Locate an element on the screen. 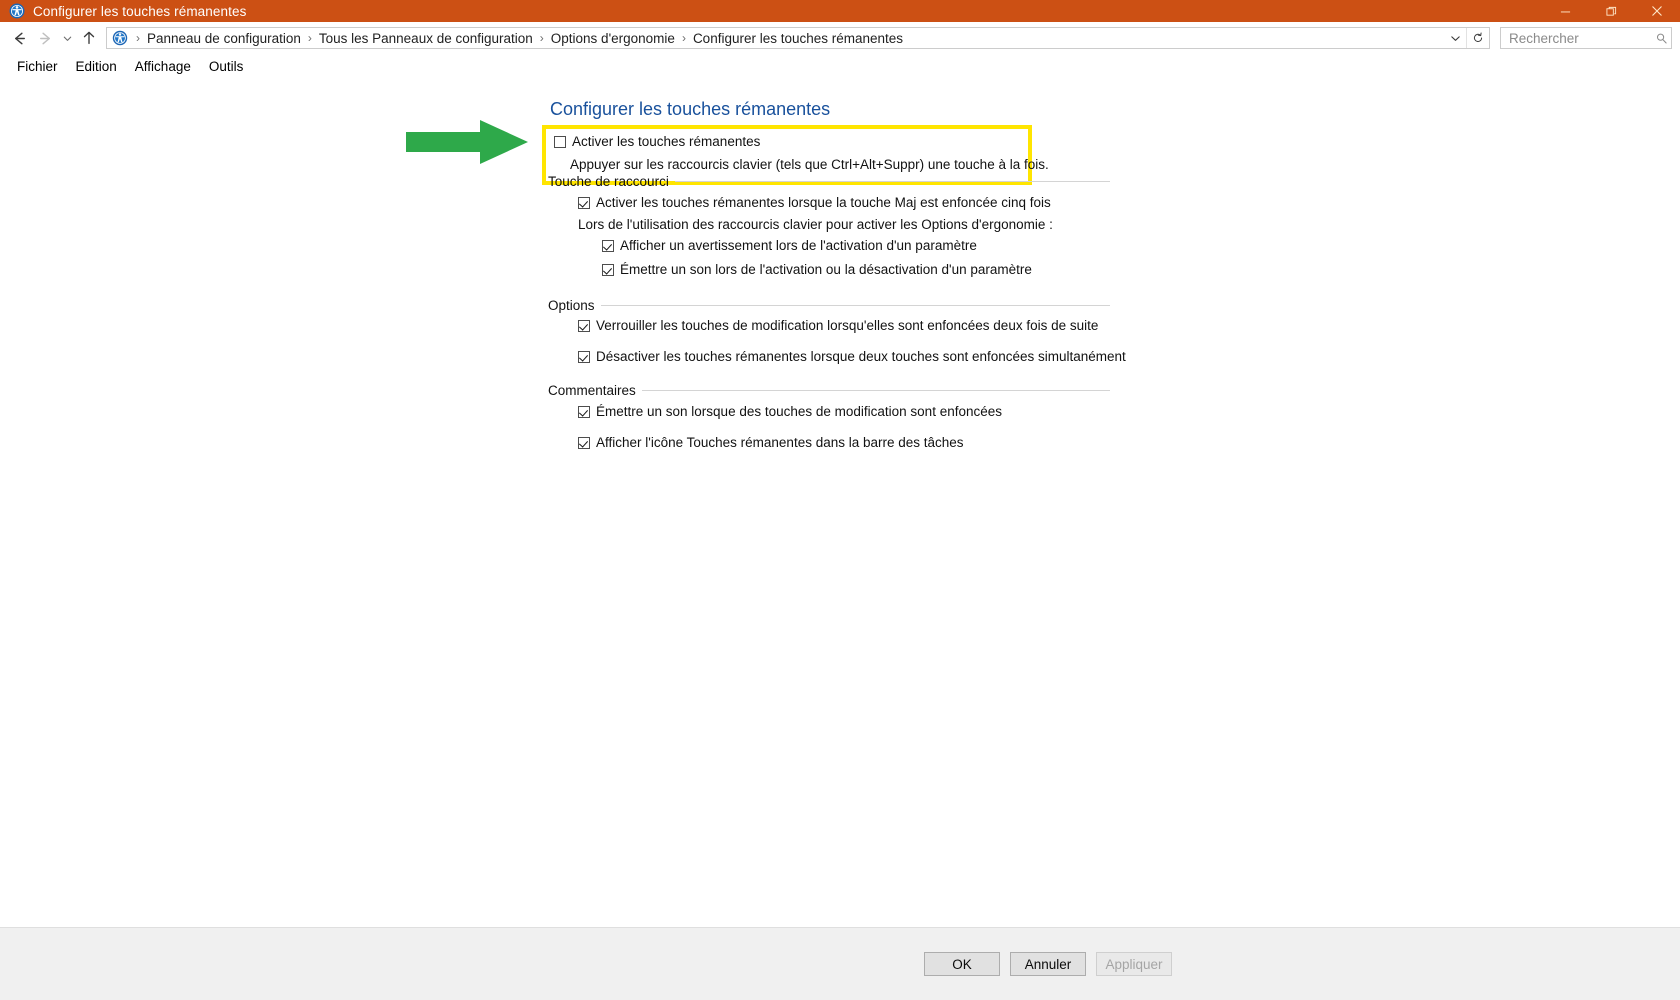 Image resolution: width=1680 pixels, height=1000 pixels. cancel-button: Annuler is located at coordinates (1048, 964).